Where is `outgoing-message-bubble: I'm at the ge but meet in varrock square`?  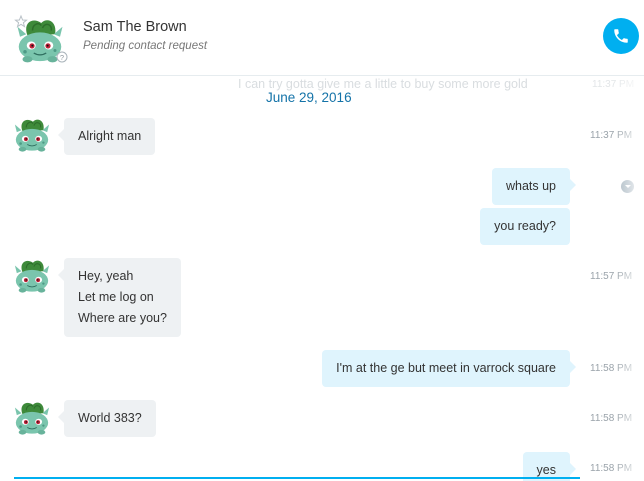
outgoing-message-bubble: I'm at the ge but meet in varrock square is located at coordinates (449, 368).